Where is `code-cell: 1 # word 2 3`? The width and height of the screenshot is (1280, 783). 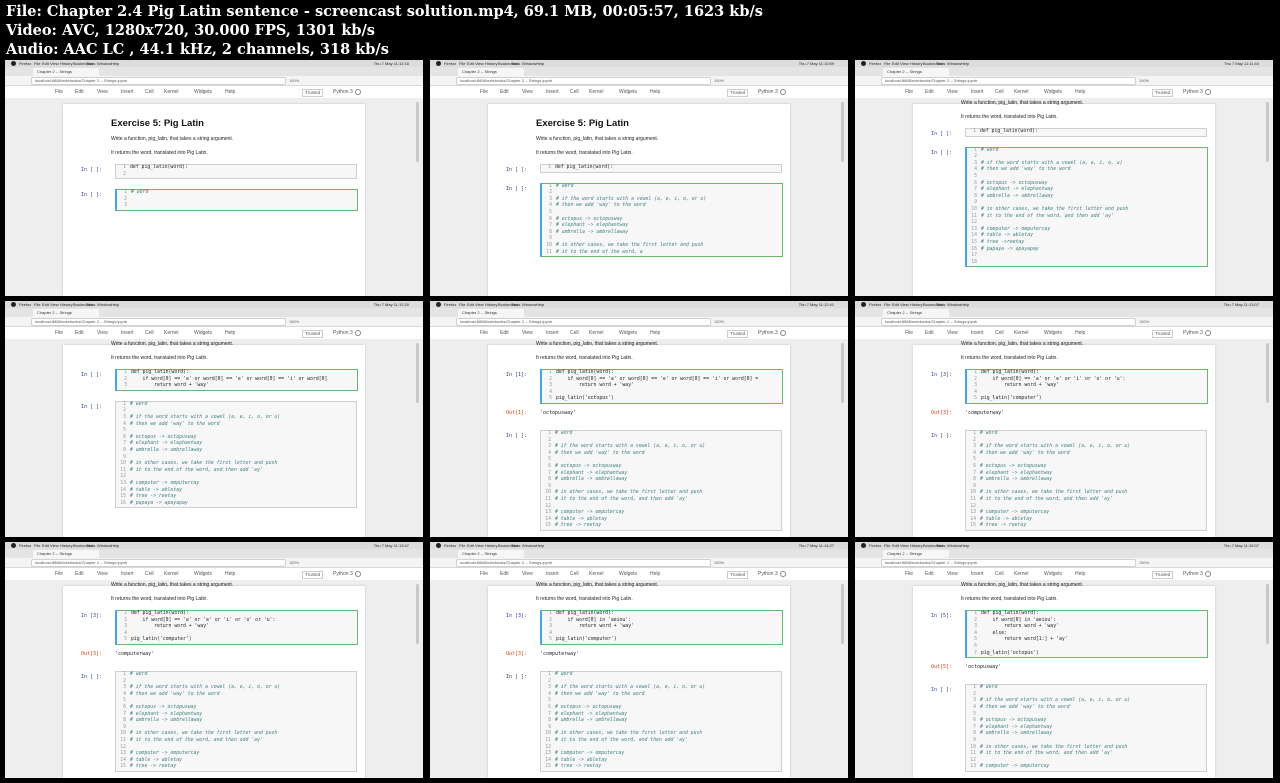
code-cell: 1 # word 2 3 is located at coordinates (236, 200).